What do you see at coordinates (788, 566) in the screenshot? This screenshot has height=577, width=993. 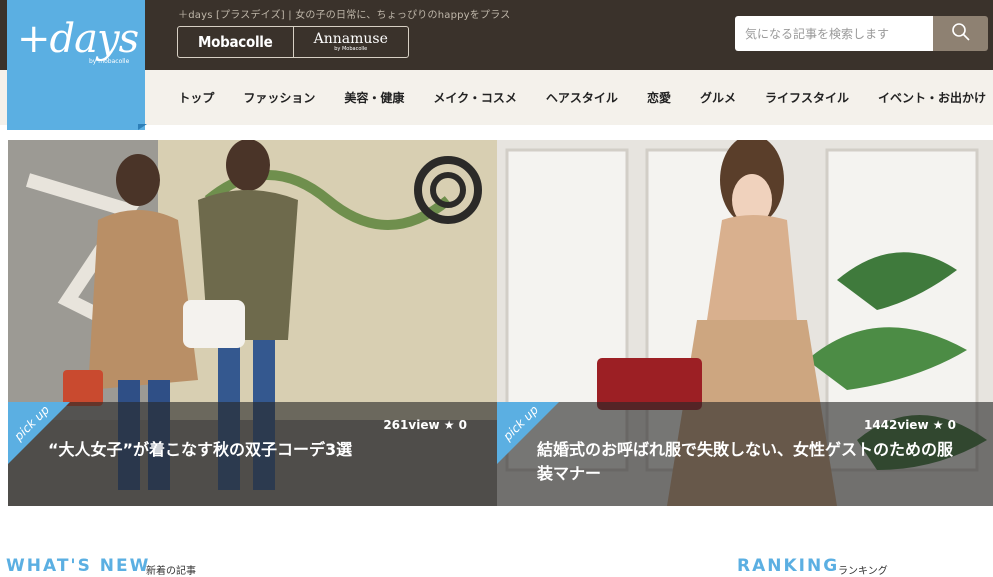 I see `ranking-heading: RANKING` at bounding box center [788, 566].